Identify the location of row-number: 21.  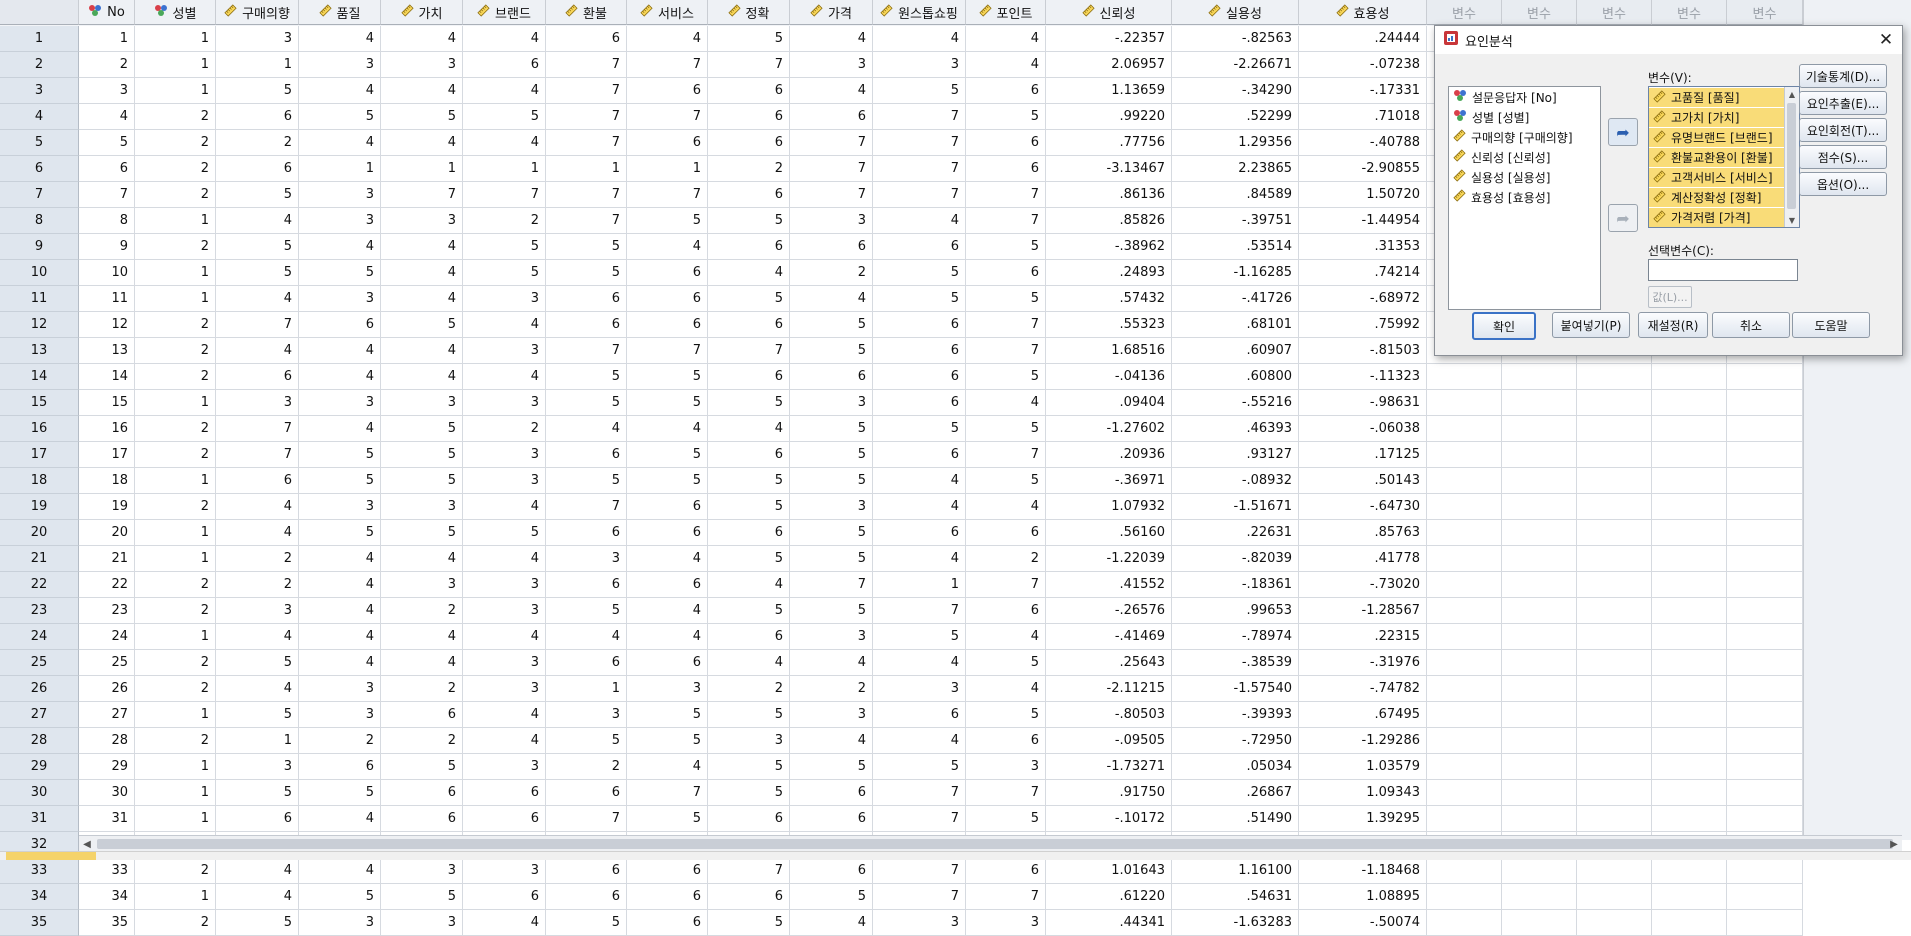
(39, 559).